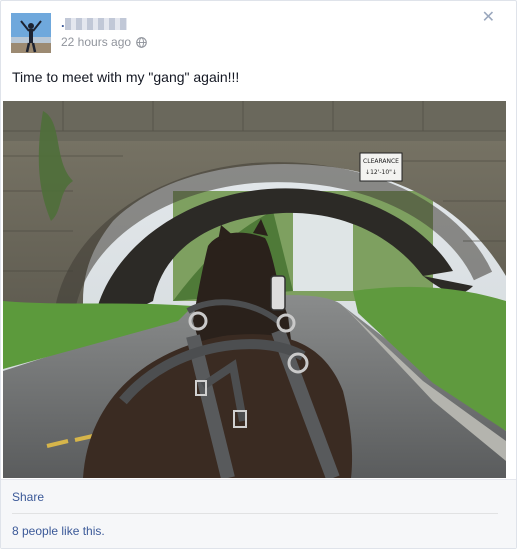 The height and width of the screenshot is (549, 517). I want to click on post-meta: 22 hours ago, so click(104, 42).